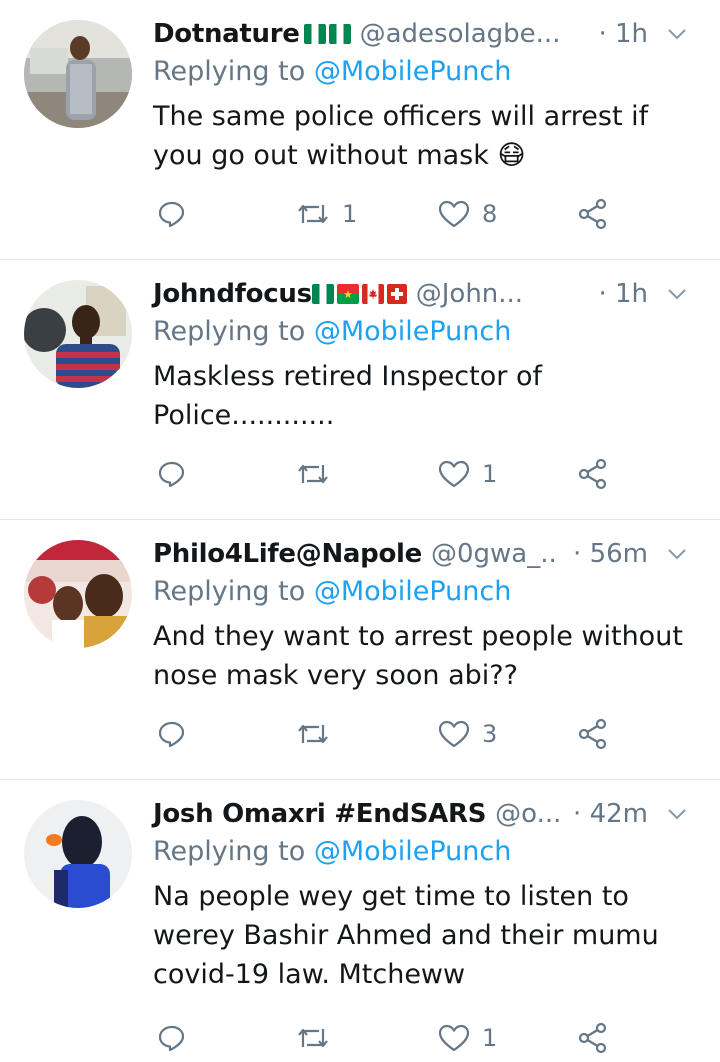 The width and height of the screenshot is (720, 1062). I want to click on tweet-header: Dotnature @adesolagbe... · 1h, so click(425, 34).